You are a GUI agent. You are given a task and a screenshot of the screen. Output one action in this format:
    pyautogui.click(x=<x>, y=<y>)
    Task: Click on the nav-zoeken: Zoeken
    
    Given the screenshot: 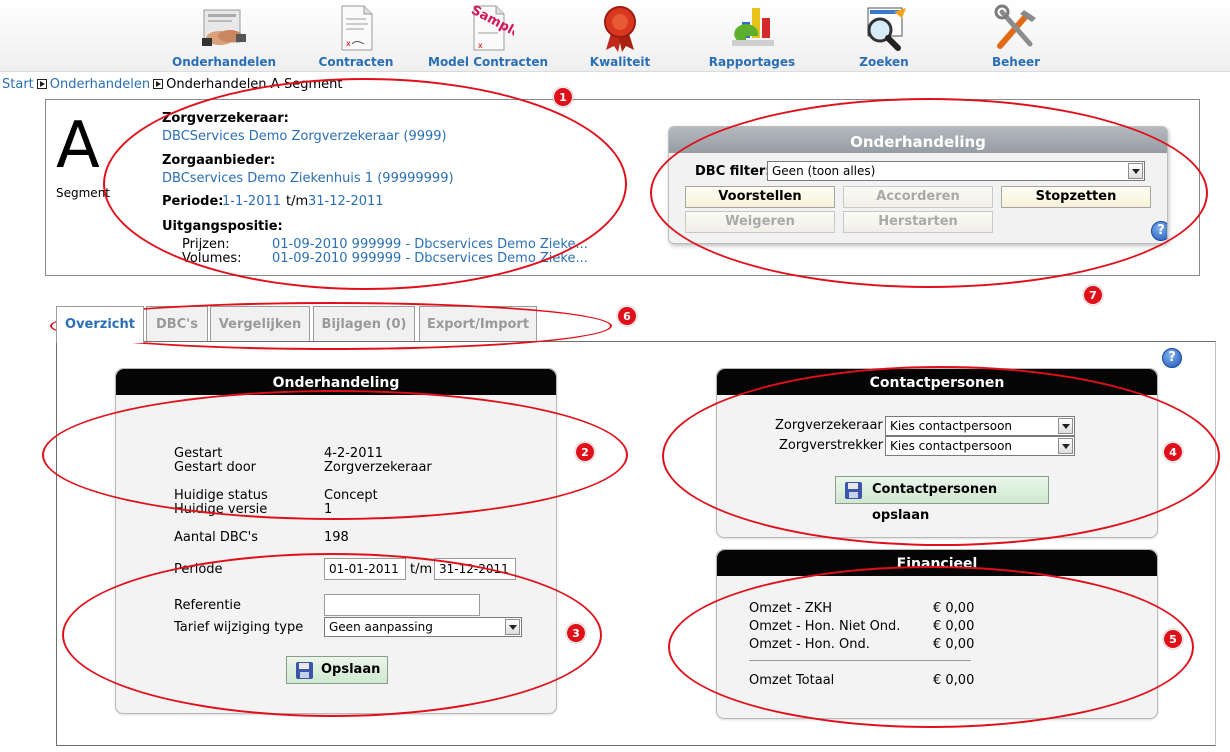 What is the action you would take?
    pyautogui.click(x=884, y=36)
    